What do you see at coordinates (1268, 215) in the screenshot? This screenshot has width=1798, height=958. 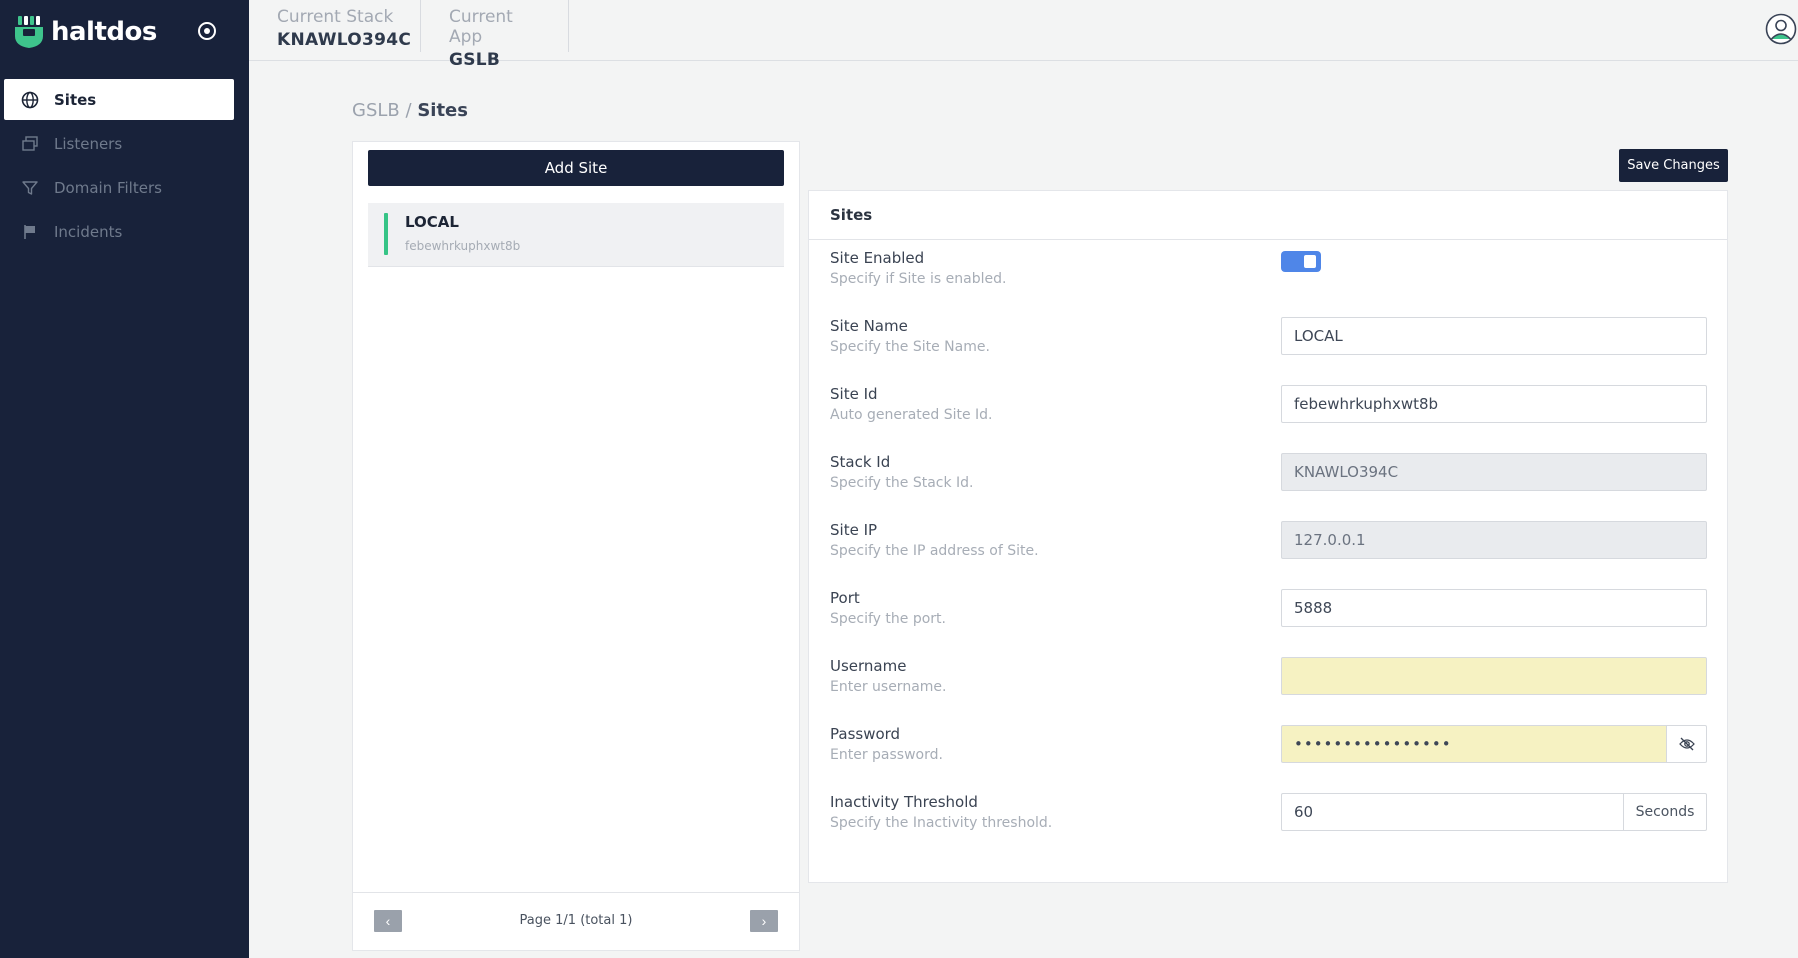 I see `form-title: Sites` at bounding box center [1268, 215].